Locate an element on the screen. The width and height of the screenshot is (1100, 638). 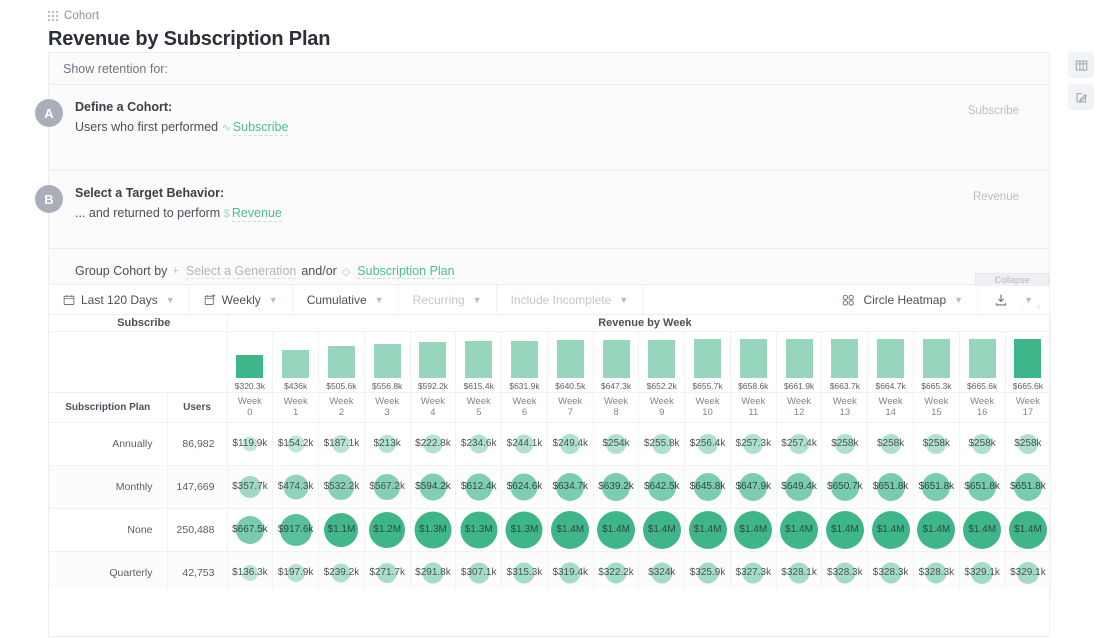
data-cell: $634.7k is located at coordinates (570, 486).